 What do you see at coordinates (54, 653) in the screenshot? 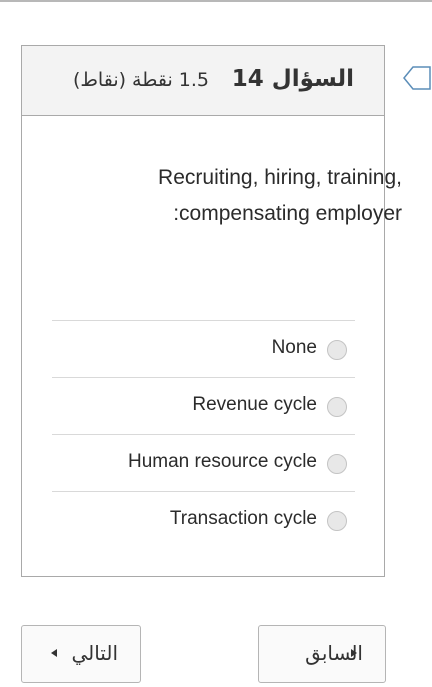
I see `triangle-left-icon` at bounding box center [54, 653].